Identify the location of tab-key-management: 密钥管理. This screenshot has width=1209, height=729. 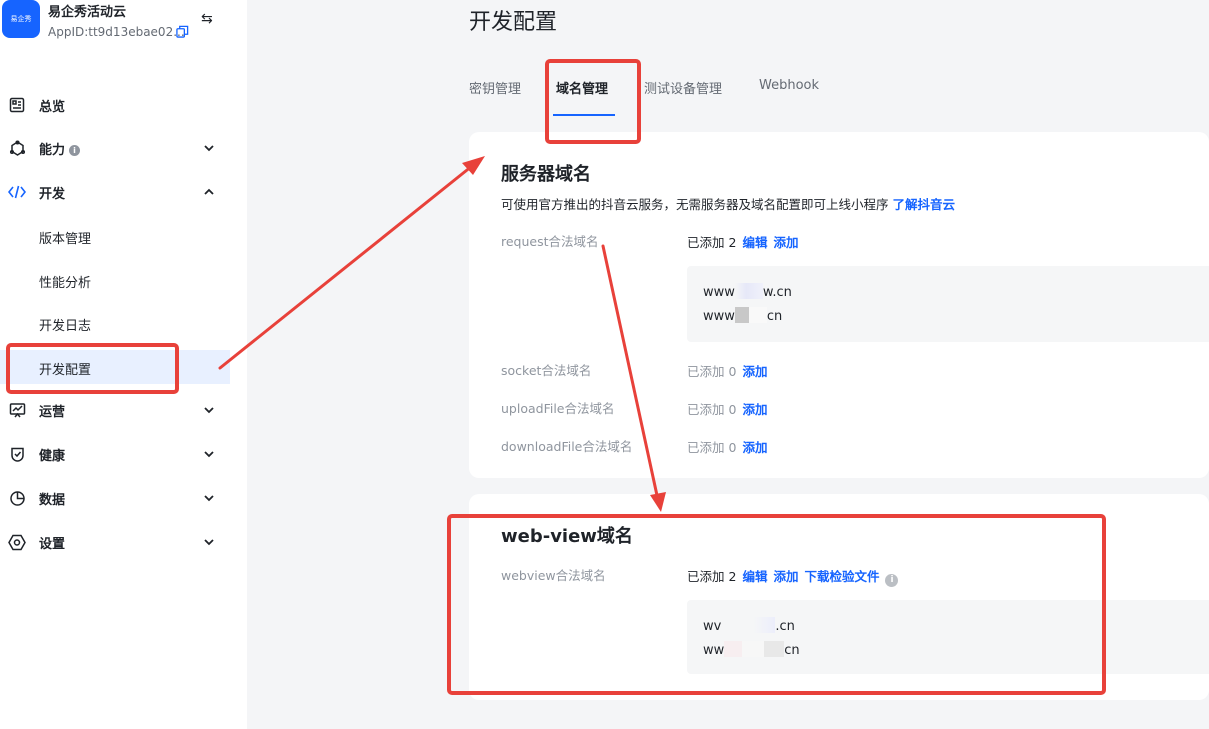
(495, 87).